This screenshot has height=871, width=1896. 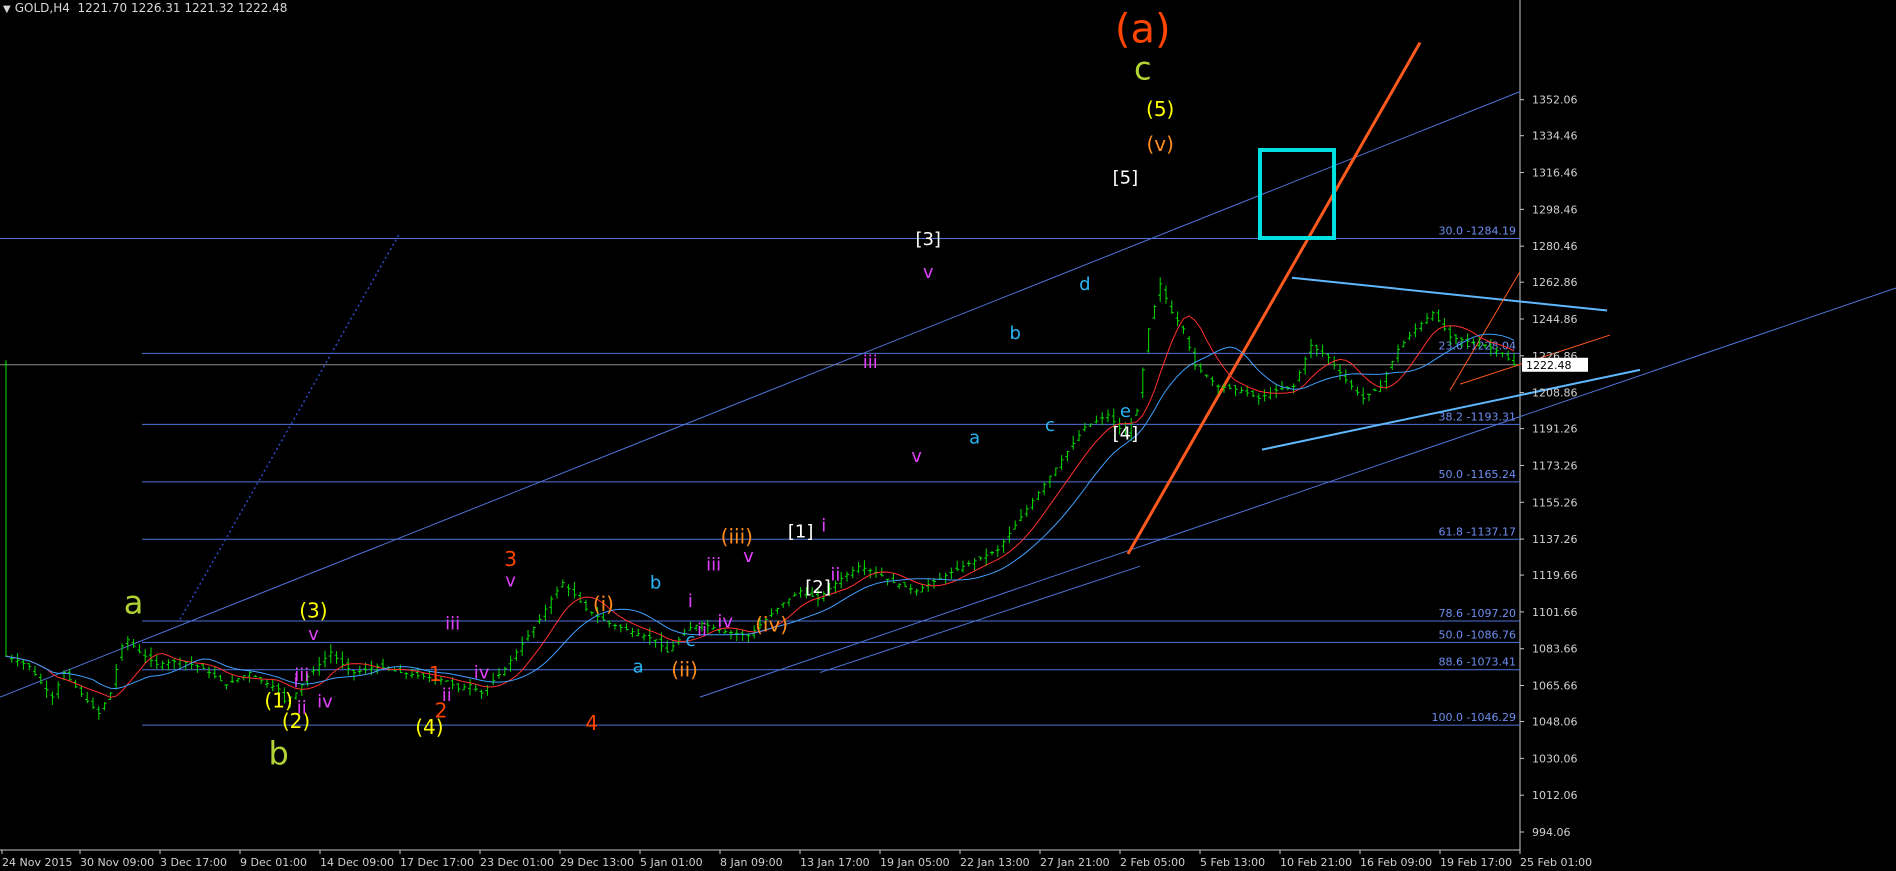 I want to click on dropdown-triangle-icon: ▼, so click(x=7, y=9).